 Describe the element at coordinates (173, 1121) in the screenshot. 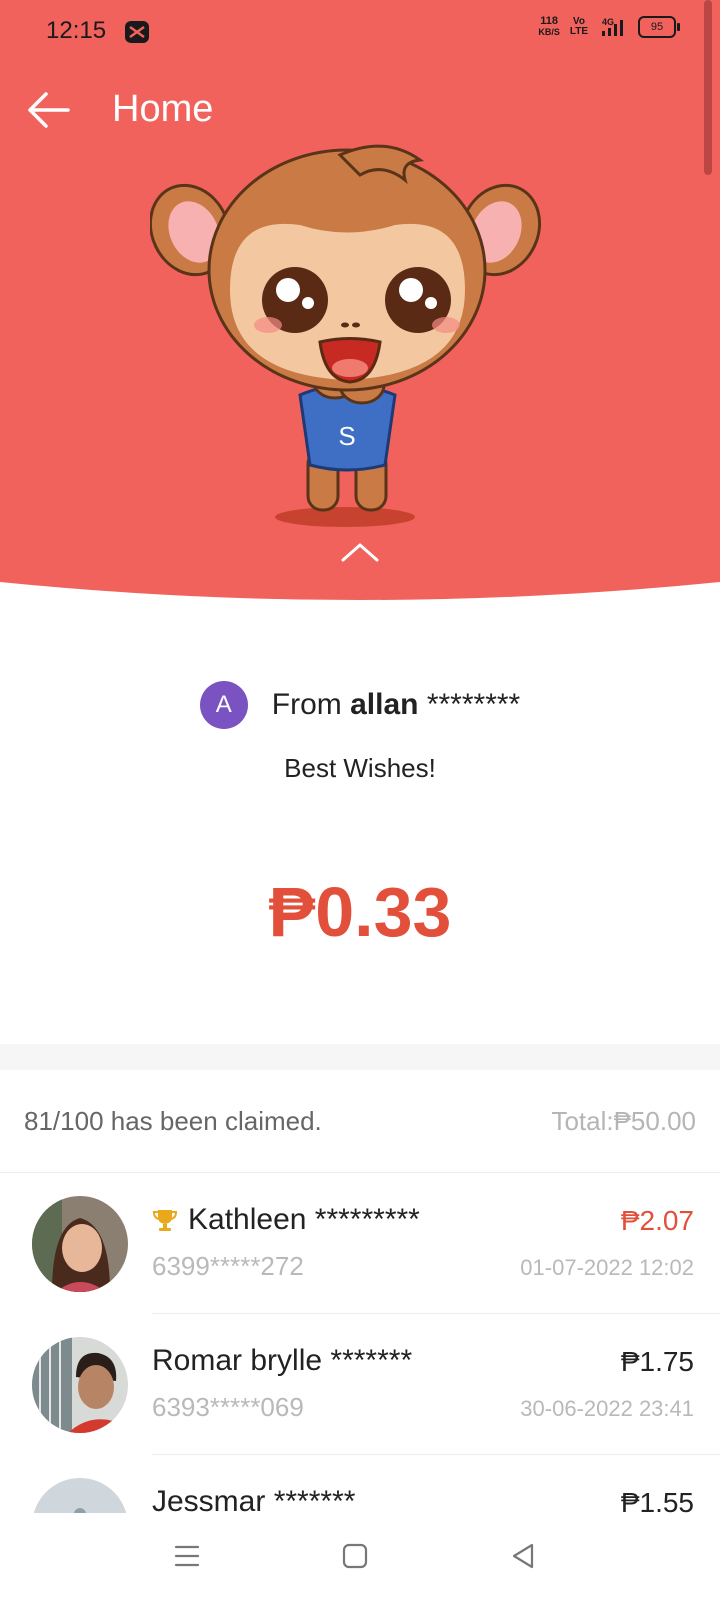

I see `claimed-count: 81/100 has been claimed.` at that location.